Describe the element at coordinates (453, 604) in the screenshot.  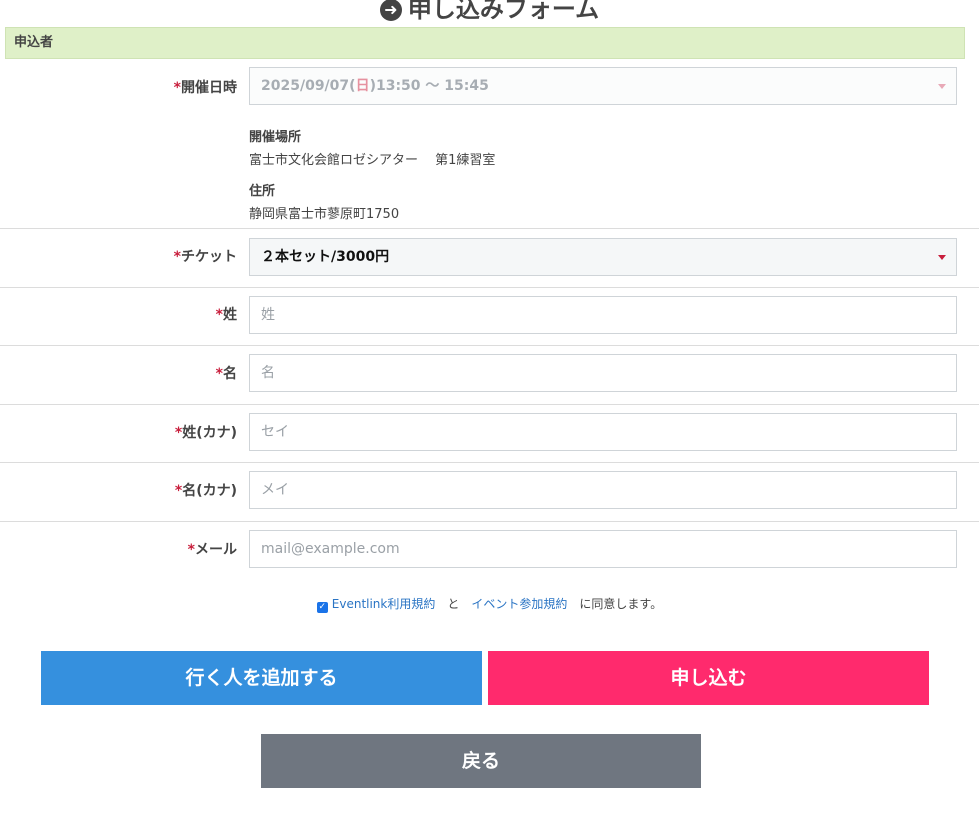
I see `agreement-connector: と` at that location.